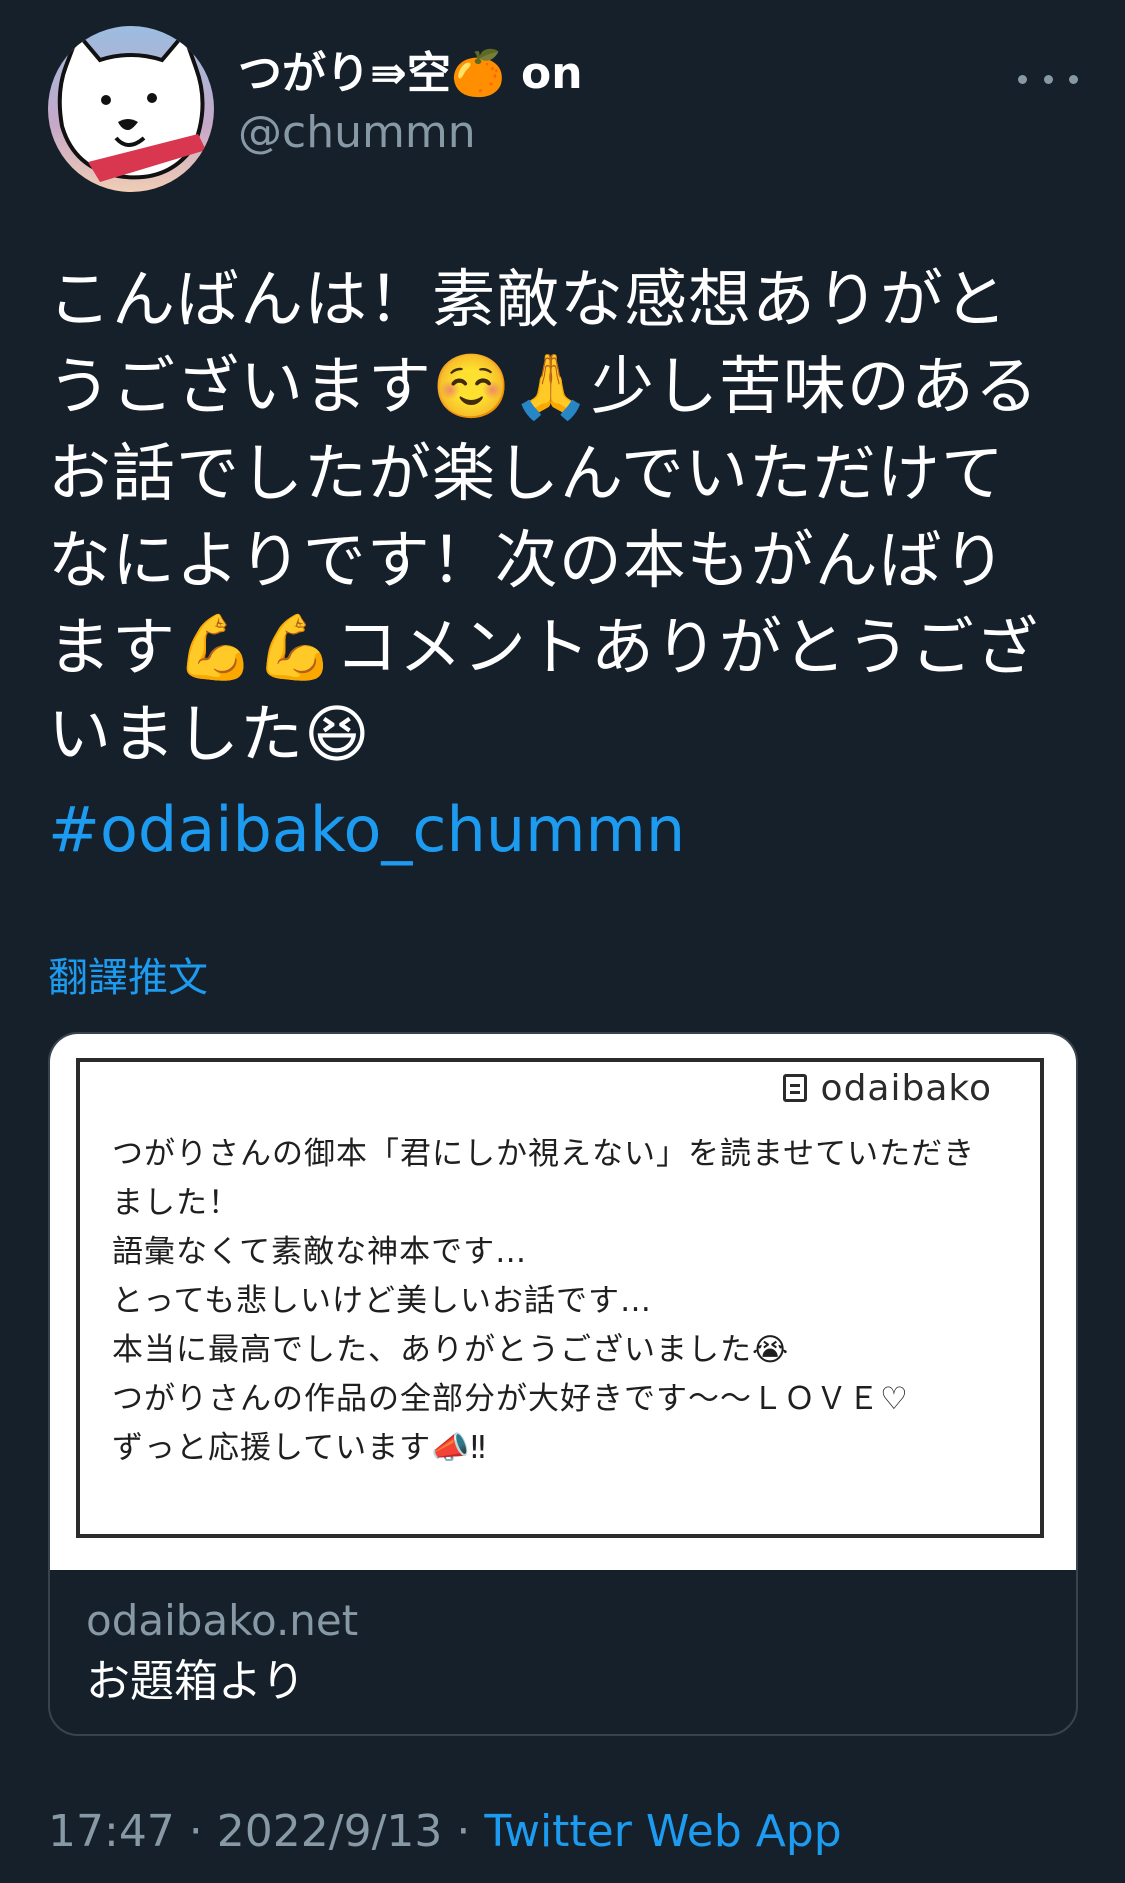 Image resolution: width=1125 pixels, height=1883 pixels. What do you see at coordinates (222, 1652) in the screenshot?
I see `card-footer: odaibako.net お題箱より` at bounding box center [222, 1652].